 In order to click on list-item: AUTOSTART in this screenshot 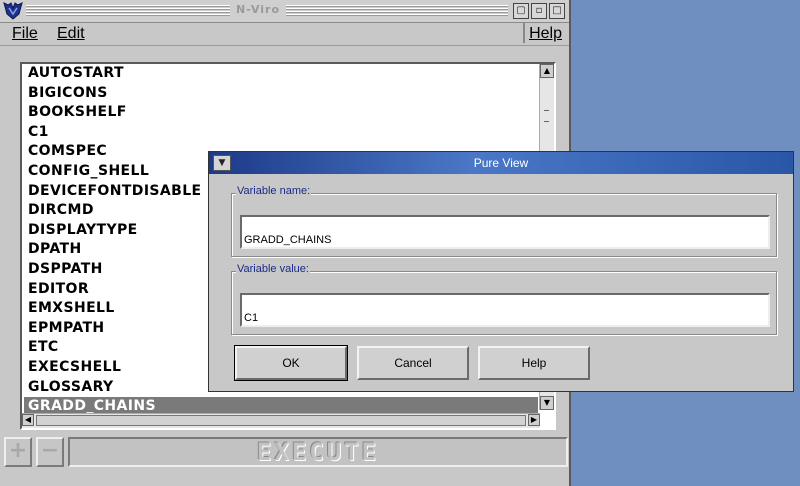, I will do `click(281, 74)`.